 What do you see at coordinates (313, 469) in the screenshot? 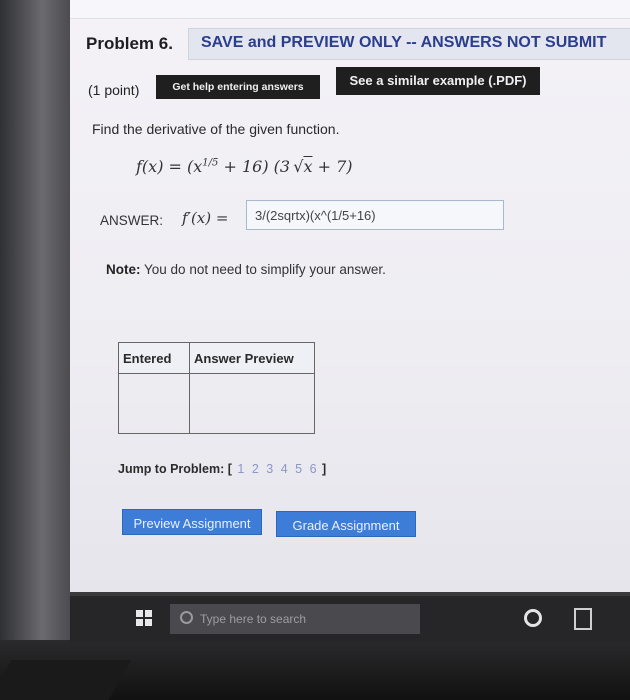
I see `jump-problem-6: 6` at bounding box center [313, 469].